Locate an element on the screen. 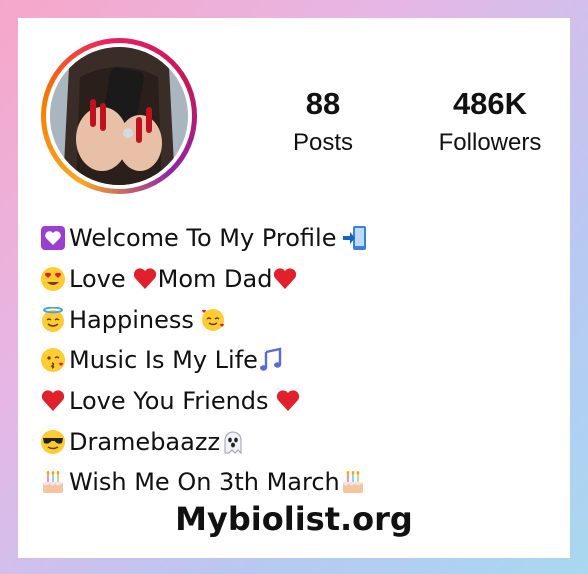  posts-label: Posts is located at coordinates (323, 142).